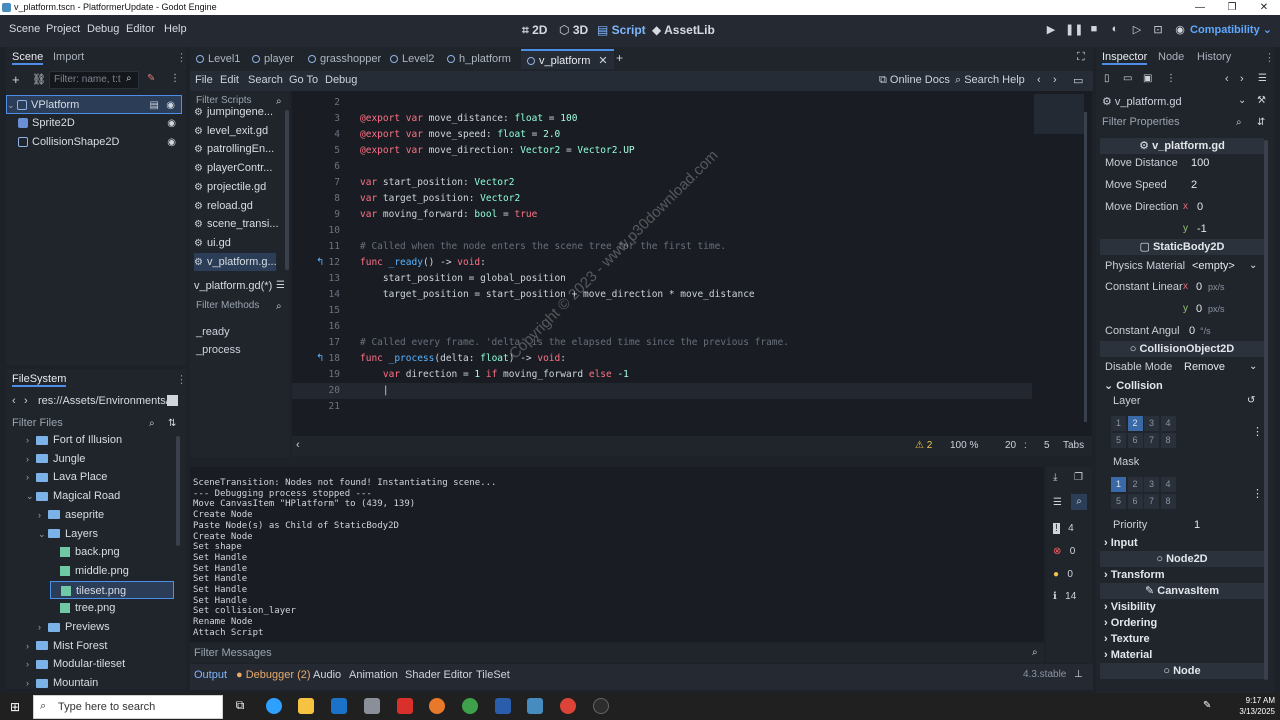 Image resolution: width=1280 pixels, height=720 pixels. What do you see at coordinates (1182, 671) in the screenshot?
I see `node-section-header: ○ Node` at bounding box center [1182, 671].